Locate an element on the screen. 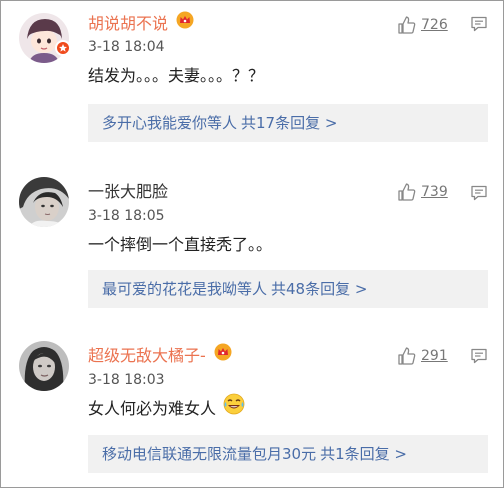 Image resolution: width=504 pixels, height=488 pixels. user-name: 胡说胡不说 is located at coordinates (141, 23).